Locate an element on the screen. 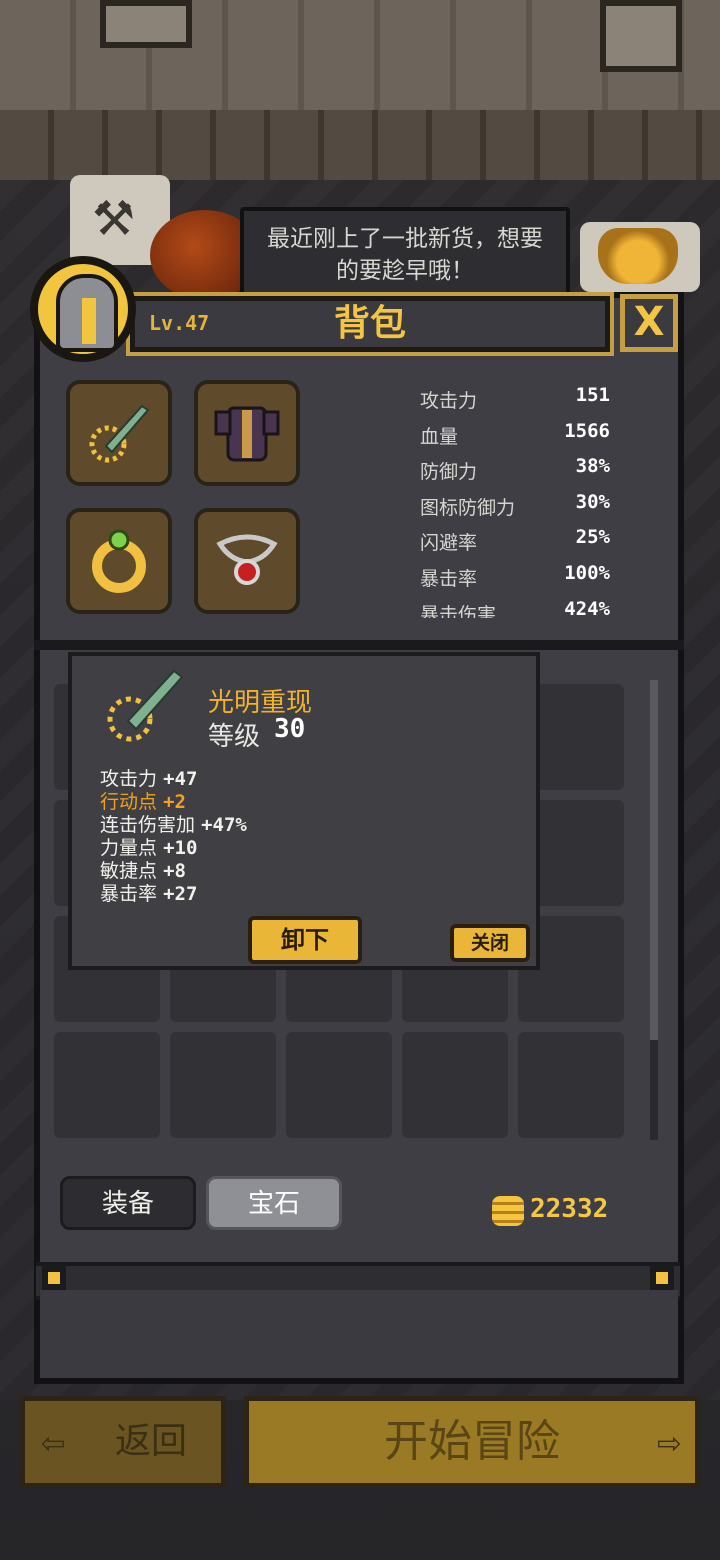 This screenshot has width=720, height=1560. enter-arrow-icon: ⇨ is located at coordinates (668, 1442).